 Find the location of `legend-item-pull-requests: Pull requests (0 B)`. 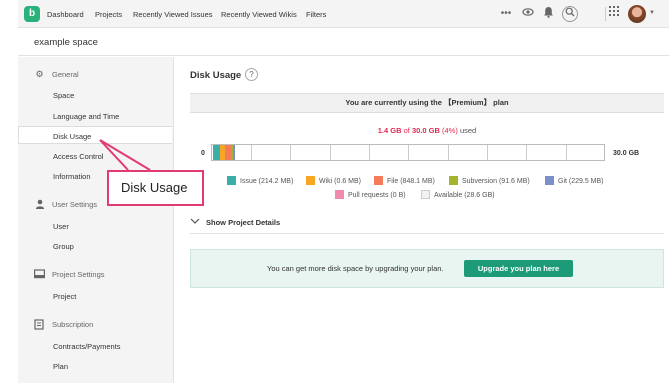

legend-item-pull-requests: Pull requests (0 B) is located at coordinates (370, 194).